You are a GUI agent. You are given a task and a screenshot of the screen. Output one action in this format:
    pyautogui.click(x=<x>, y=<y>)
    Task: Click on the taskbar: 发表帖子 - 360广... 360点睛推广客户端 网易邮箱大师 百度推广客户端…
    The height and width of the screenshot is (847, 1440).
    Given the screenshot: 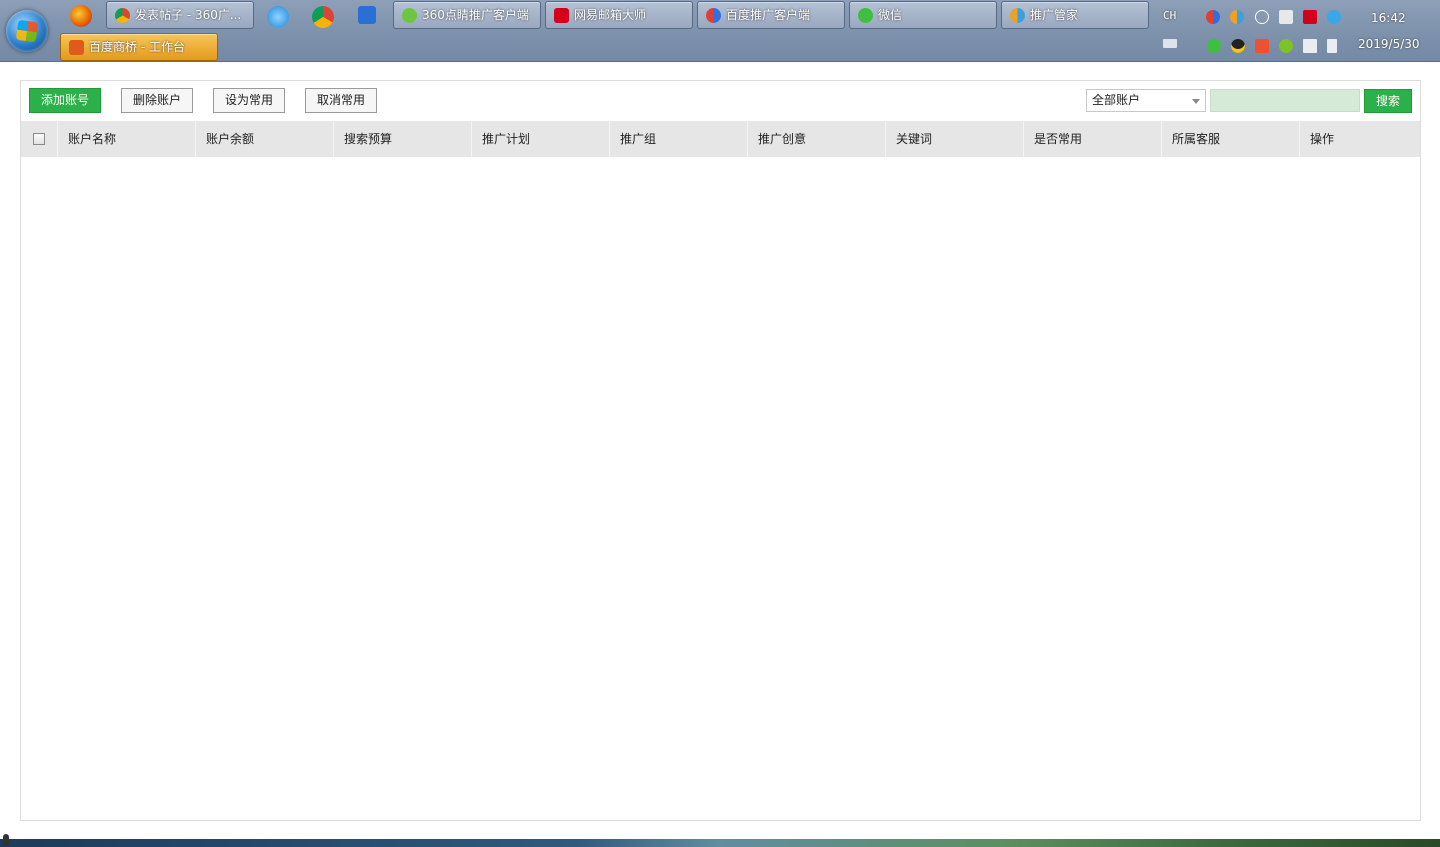 What is the action you would take?
    pyautogui.click(x=720, y=31)
    